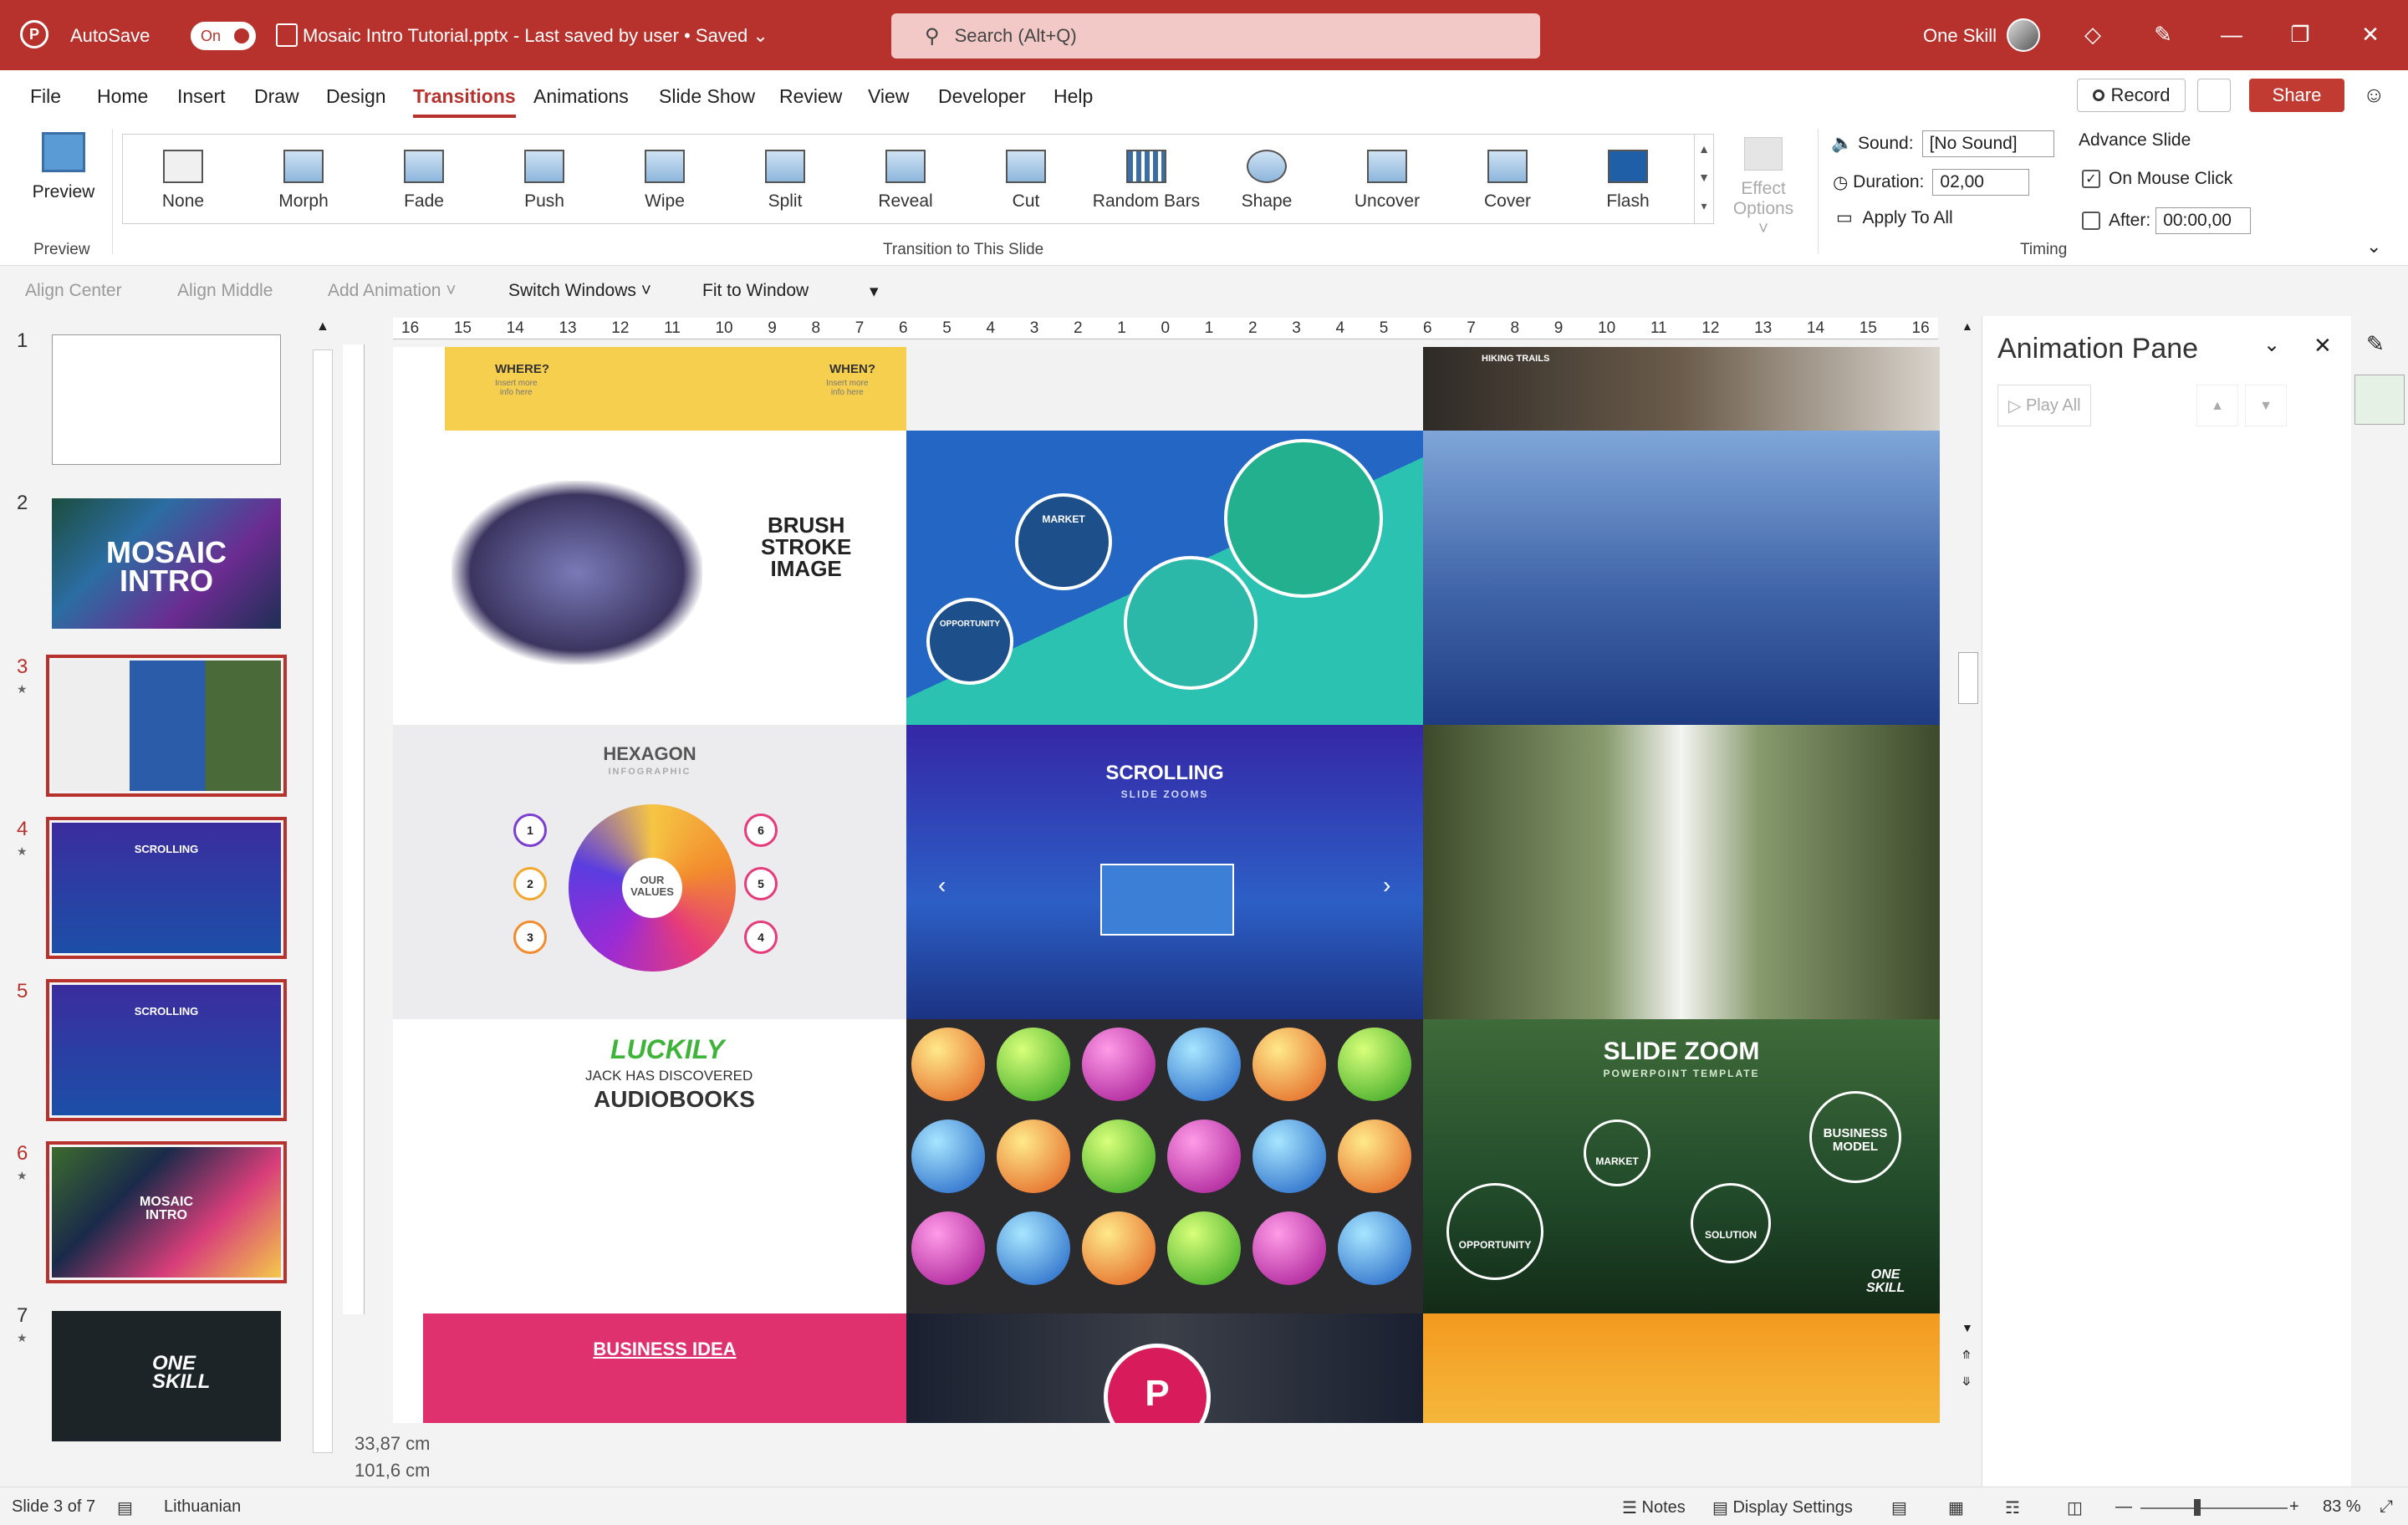 The height and width of the screenshot is (1525, 2408). What do you see at coordinates (2093, 34) in the screenshot?
I see `diamond-icon: ◇` at bounding box center [2093, 34].